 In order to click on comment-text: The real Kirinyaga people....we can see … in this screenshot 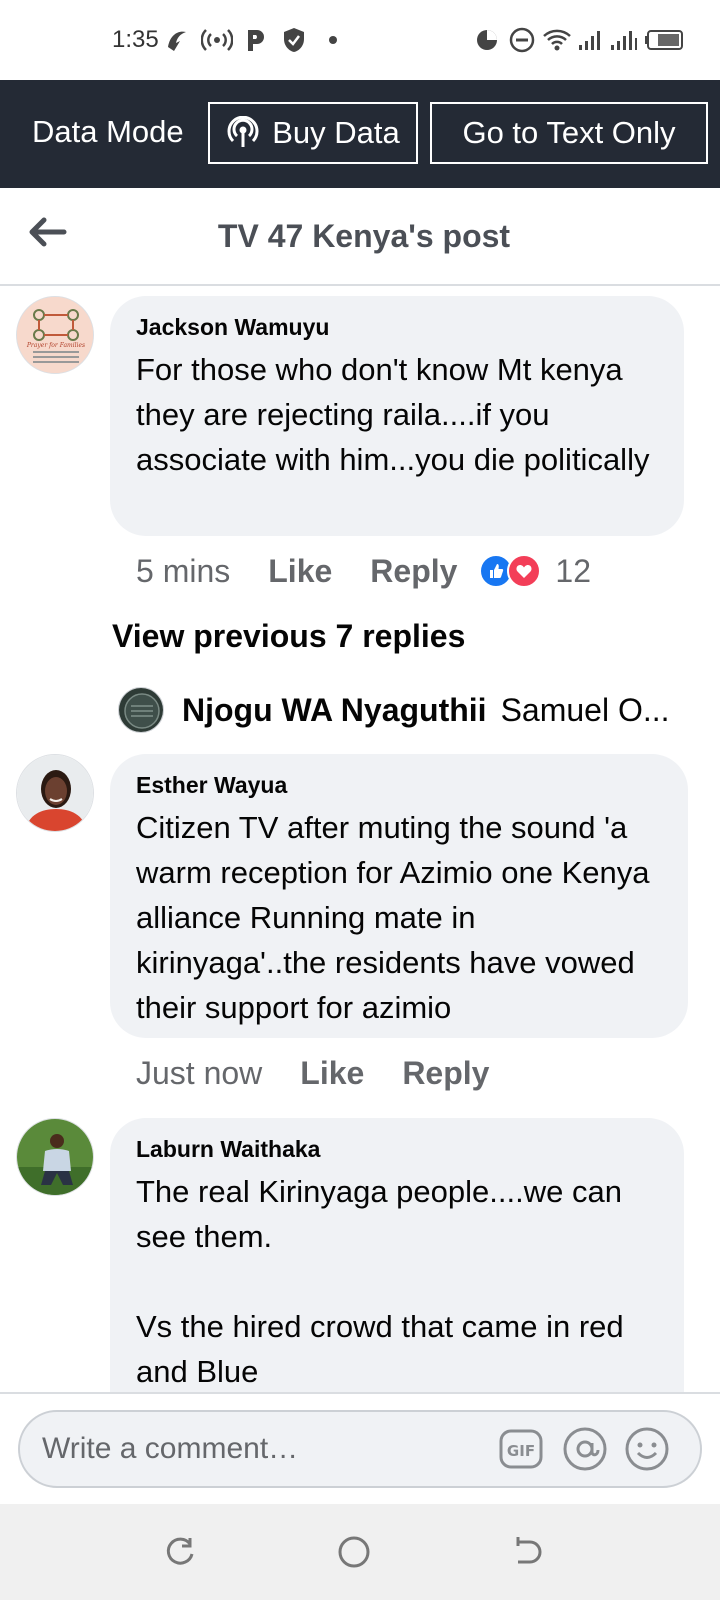, I will do `click(380, 1281)`.